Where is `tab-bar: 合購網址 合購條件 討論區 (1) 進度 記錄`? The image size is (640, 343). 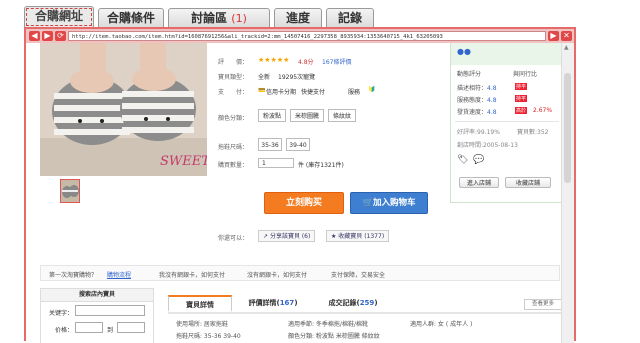
tab-bar: 合購網址 合購條件 討論區 (1) 進度 記錄 is located at coordinates (320, 14).